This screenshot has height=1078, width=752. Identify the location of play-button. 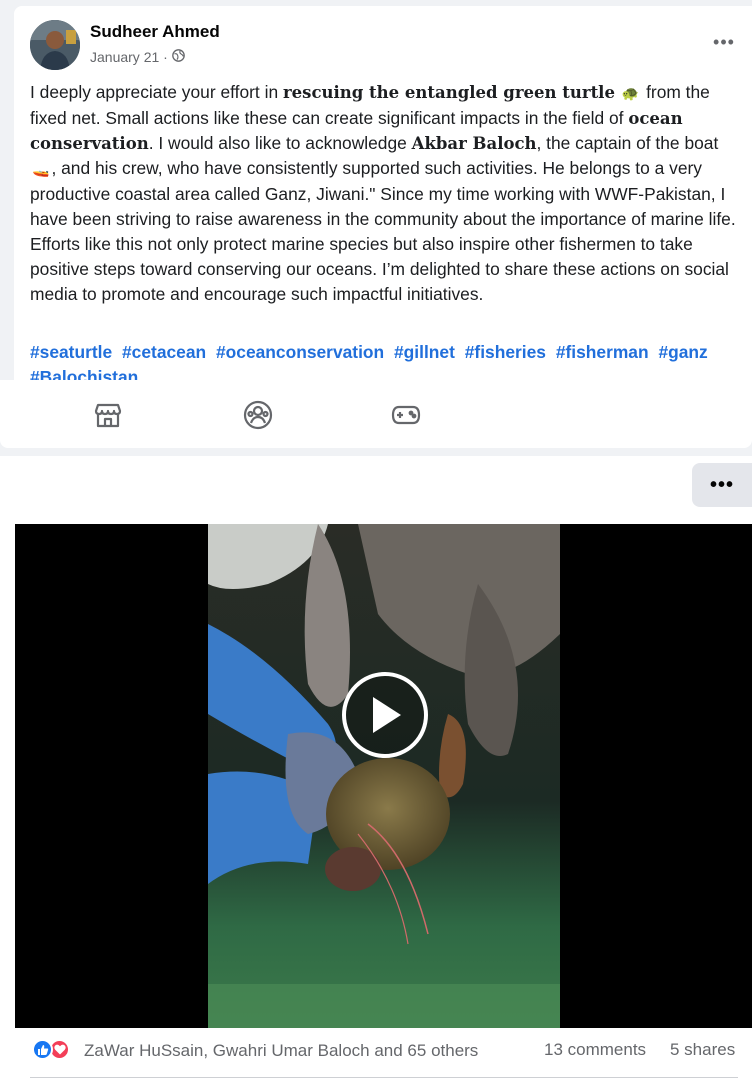
(385, 715).